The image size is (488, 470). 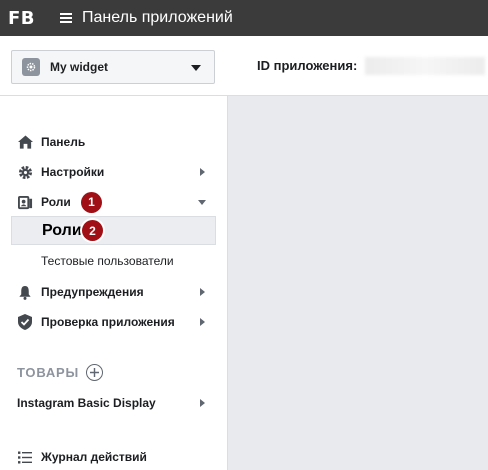 I want to click on home-icon, so click(x=25, y=142).